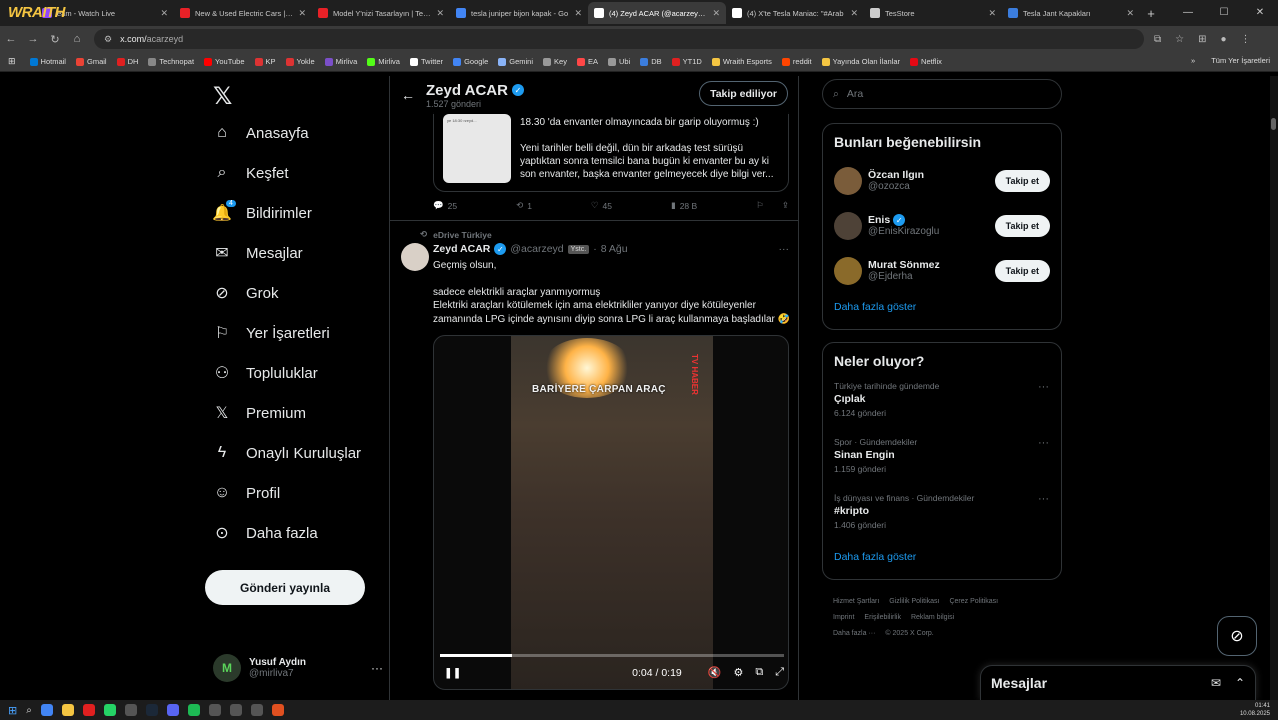 The height and width of the screenshot is (720, 1278). Describe the element at coordinates (47, 61) in the screenshot. I see `bookmark-item: Hotmail` at that location.